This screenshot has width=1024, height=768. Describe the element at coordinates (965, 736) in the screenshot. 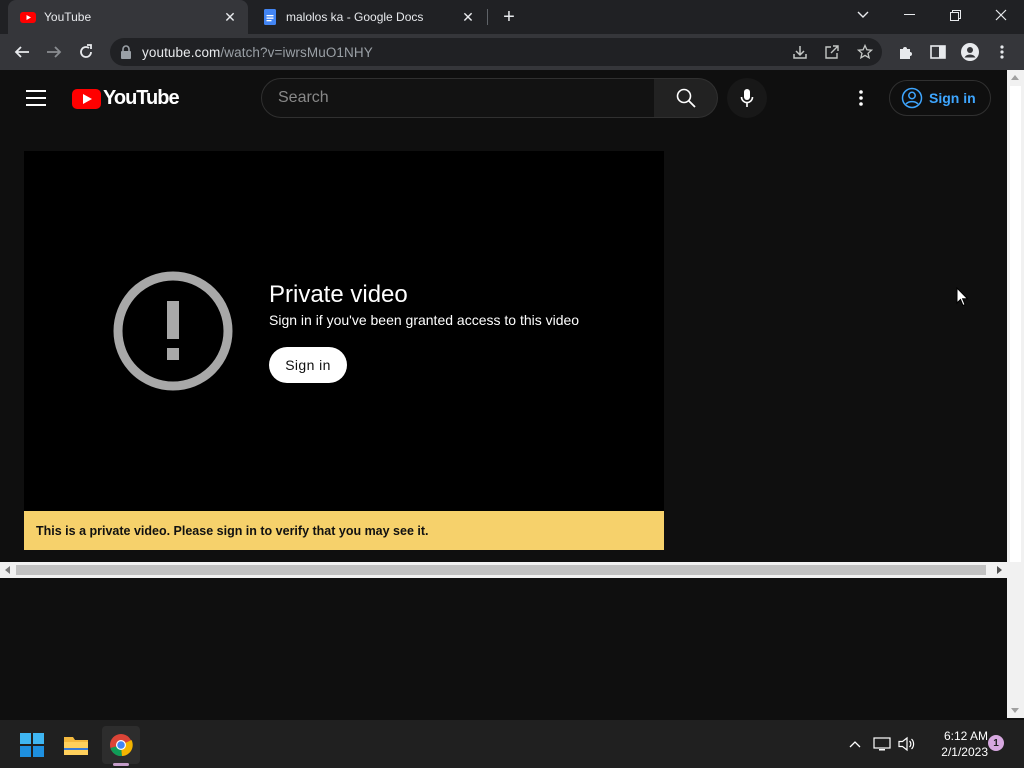

I see `clock-time: 6:12 AM` at that location.